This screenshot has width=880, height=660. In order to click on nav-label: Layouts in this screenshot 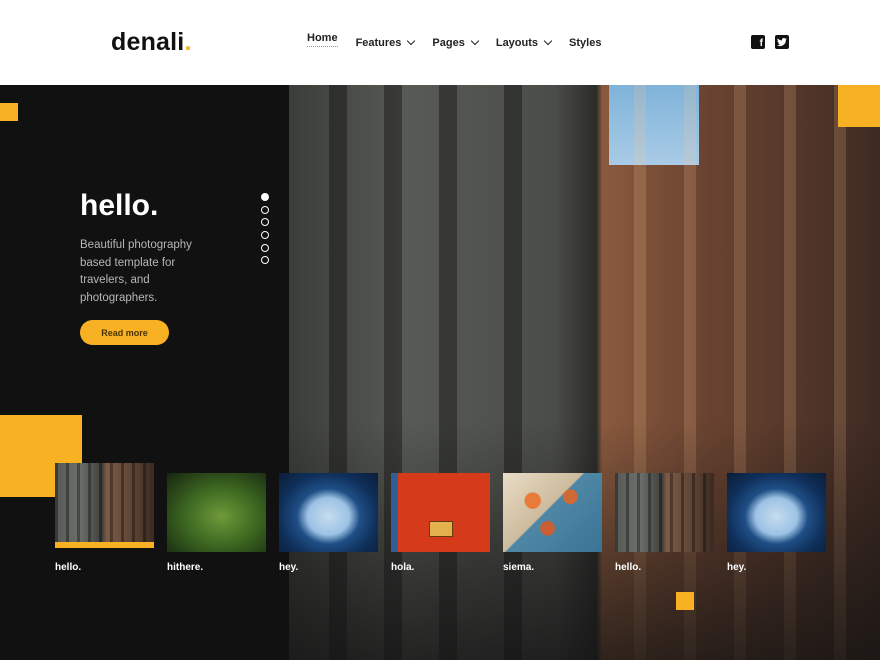, I will do `click(517, 43)`.